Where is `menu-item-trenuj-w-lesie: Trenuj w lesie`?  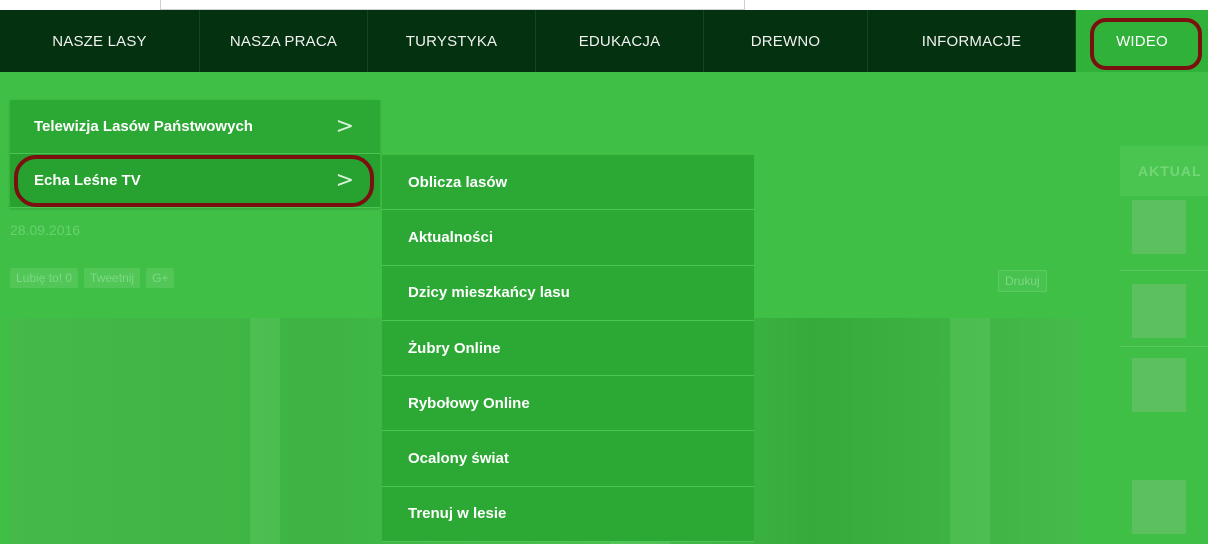 menu-item-trenuj-w-lesie: Trenuj w lesie is located at coordinates (568, 515).